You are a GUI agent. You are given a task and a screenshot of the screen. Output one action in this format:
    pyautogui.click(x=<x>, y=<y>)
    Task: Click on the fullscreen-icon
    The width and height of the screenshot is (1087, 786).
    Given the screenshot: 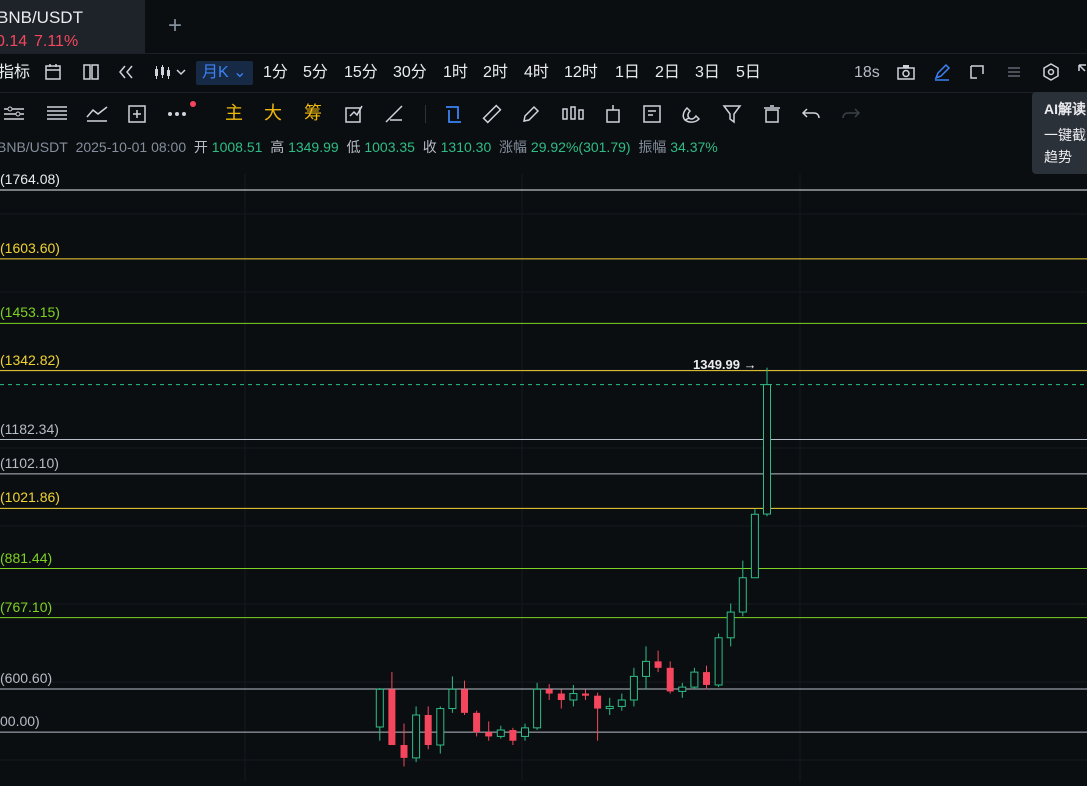 What is the action you would take?
    pyautogui.click(x=1082, y=72)
    